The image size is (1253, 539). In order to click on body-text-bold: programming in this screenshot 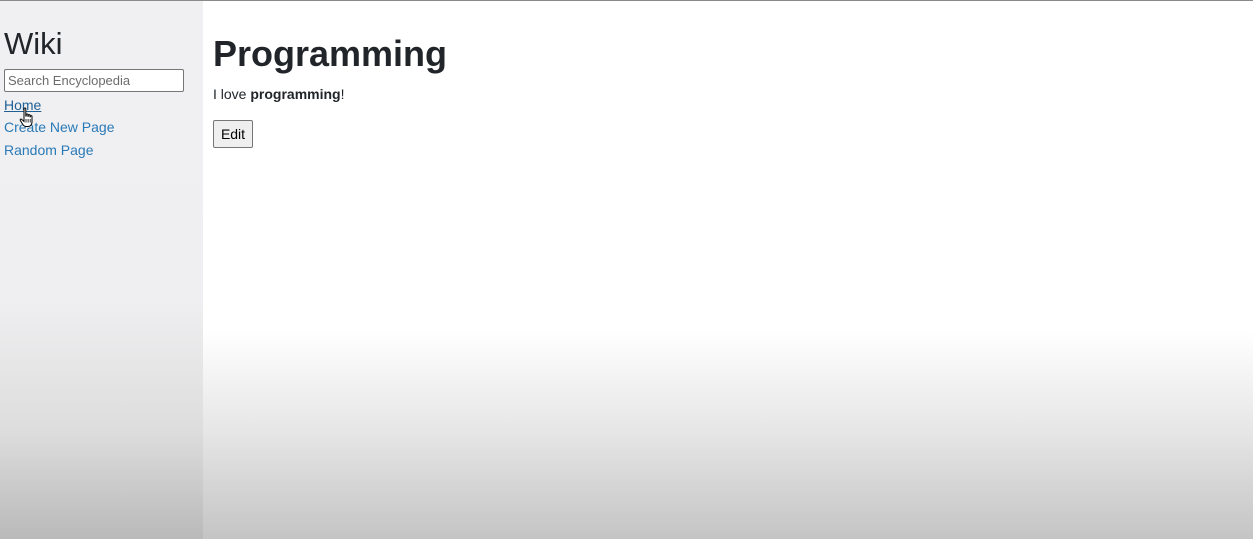, I will do `click(295, 94)`.